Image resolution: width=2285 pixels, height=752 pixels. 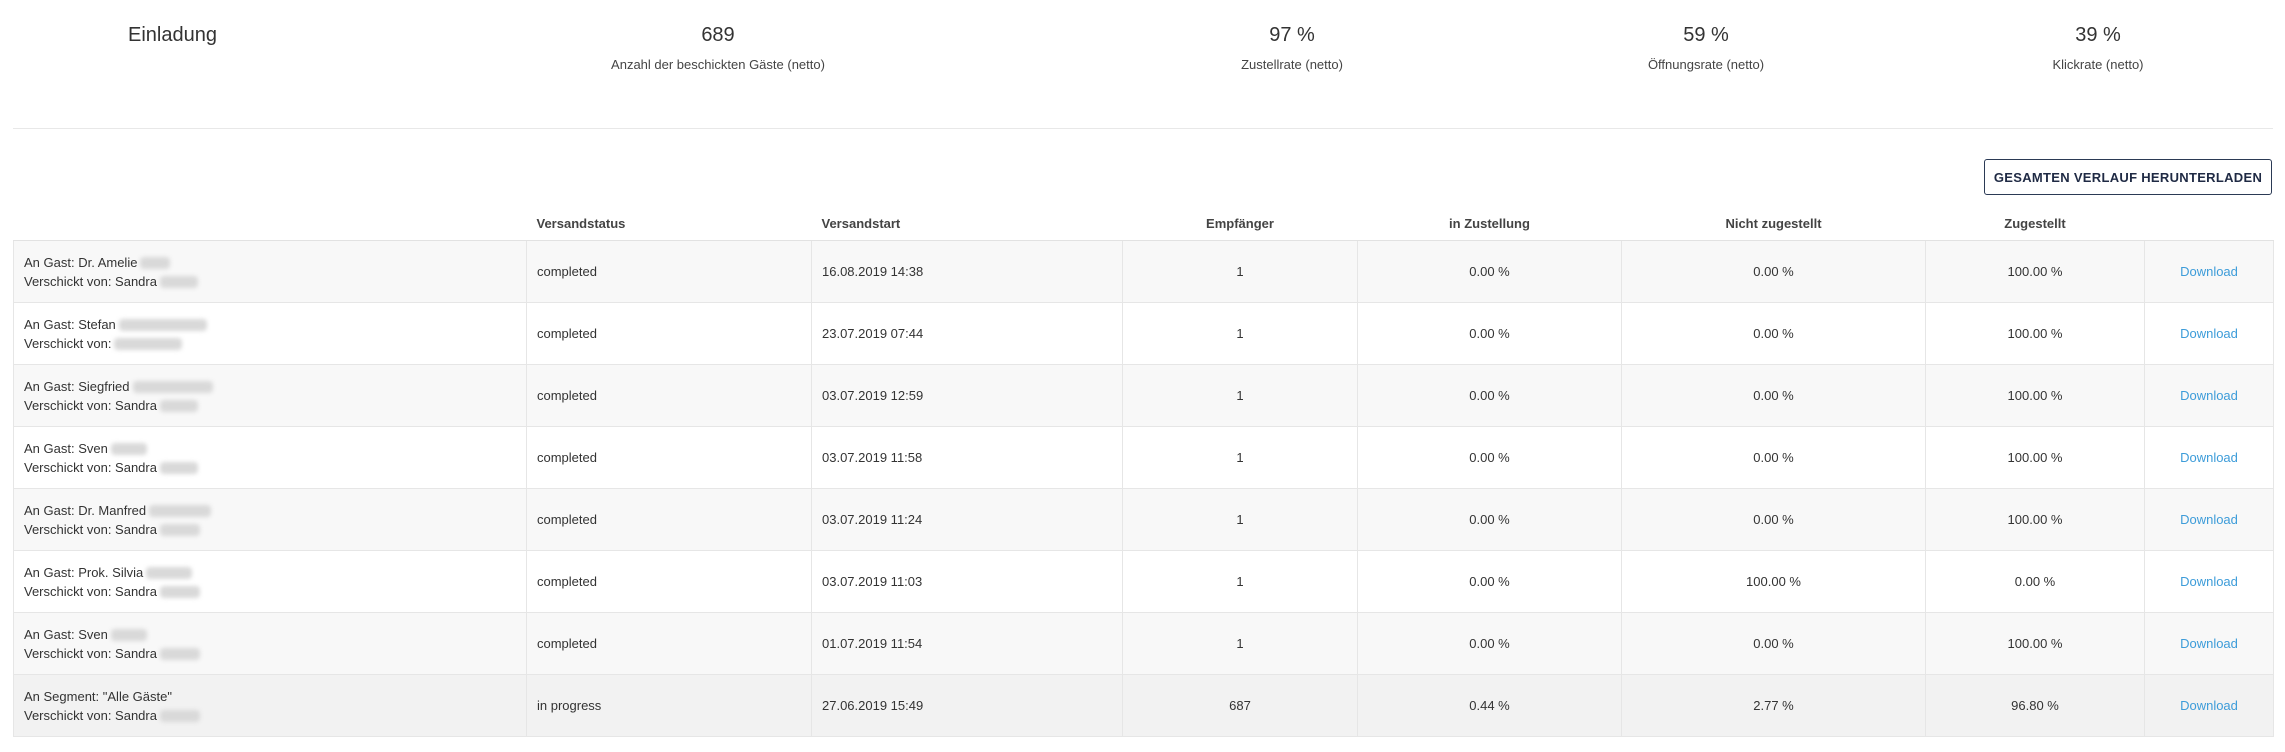 What do you see at coordinates (967, 395) in the screenshot?
I see `start-cell: 03.07.2019 12:59` at bounding box center [967, 395].